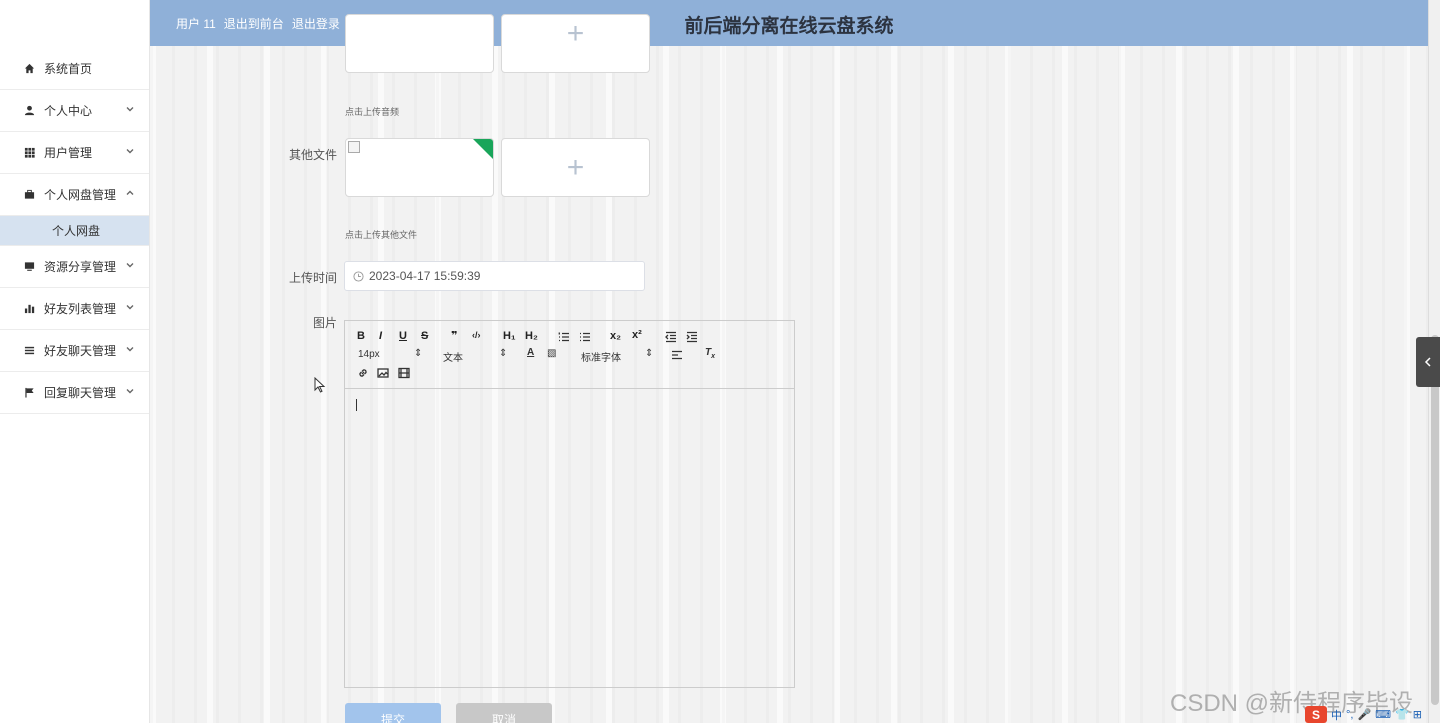  Describe the element at coordinates (1402, 714) in the screenshot. I see `skin-icon: 👕` at that location.